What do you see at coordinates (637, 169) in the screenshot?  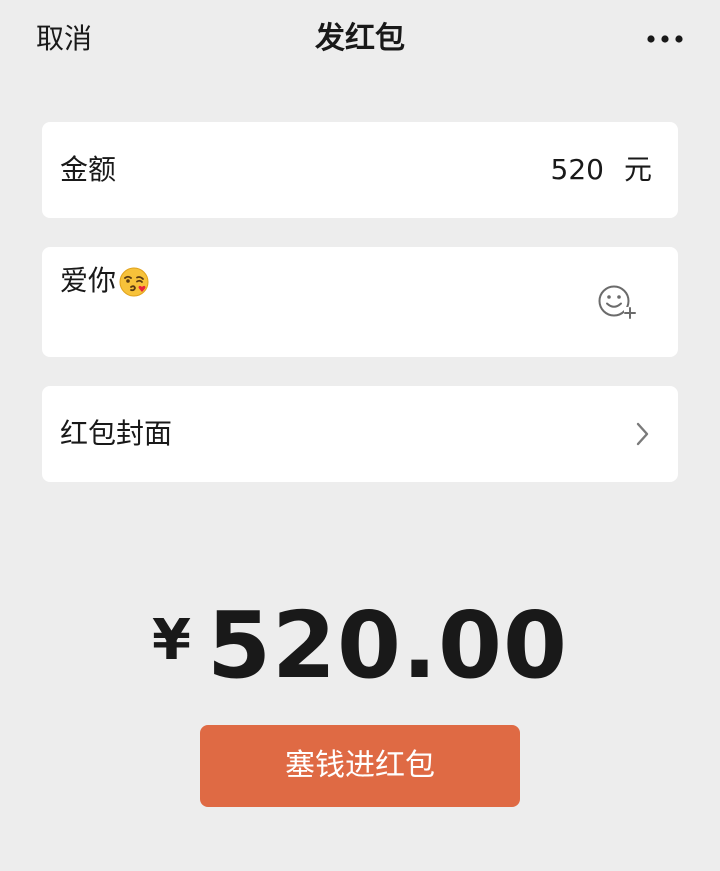 I see `amount-unit: 元` at bounding box center [637, 169].